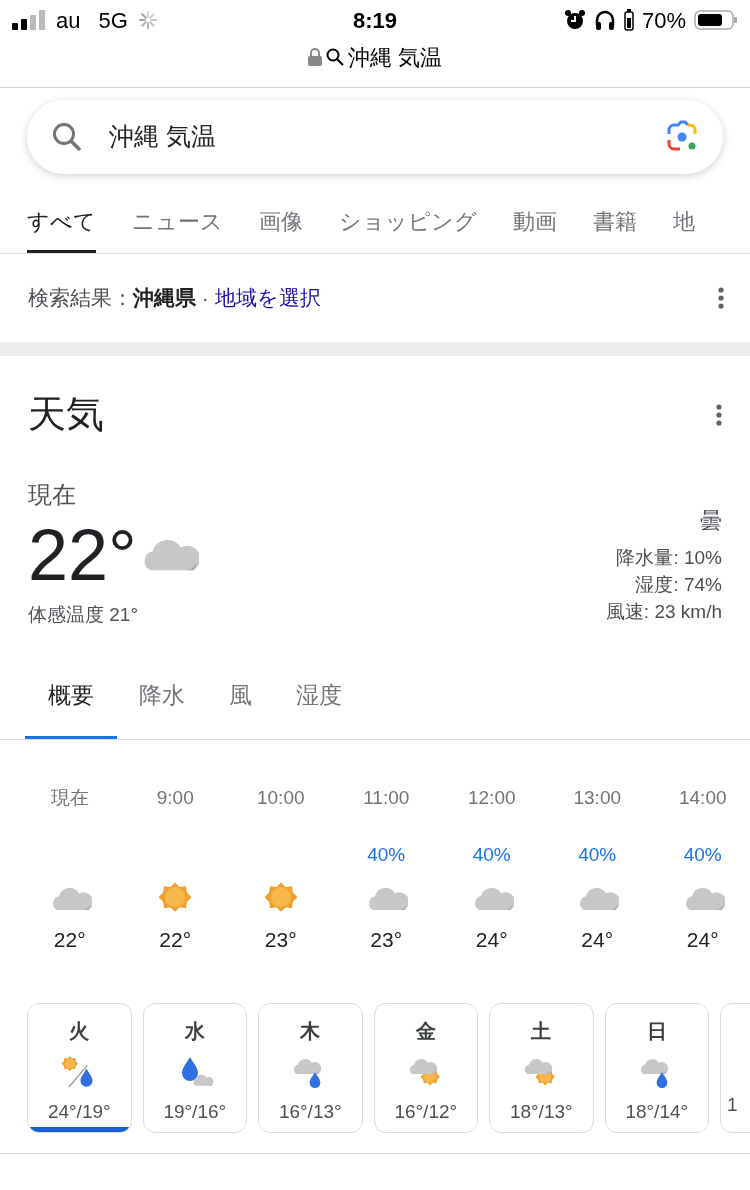  I want to click on battery-icon, so click(716, 20).